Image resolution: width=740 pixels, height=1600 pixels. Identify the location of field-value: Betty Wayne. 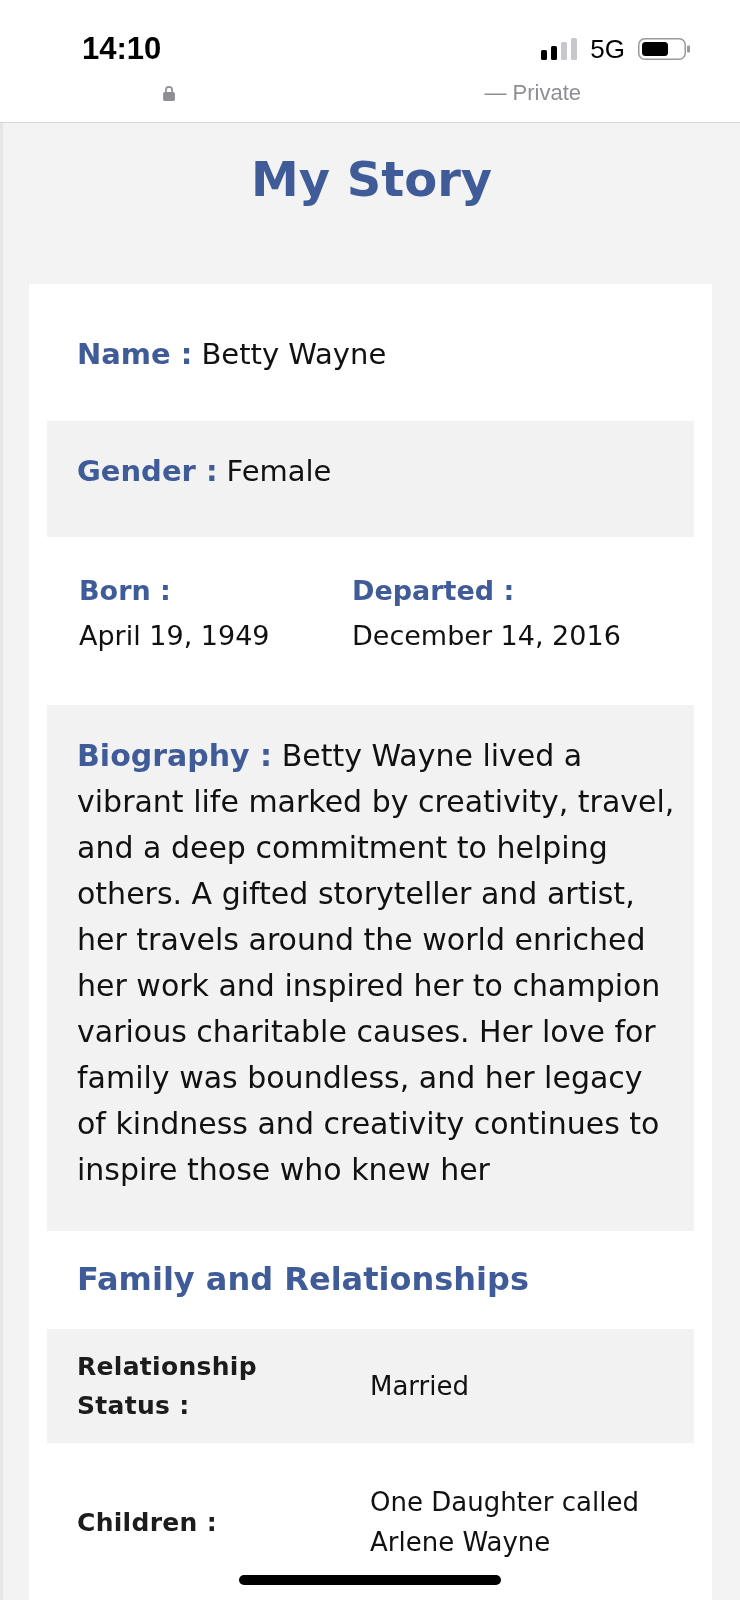
(294, 354).